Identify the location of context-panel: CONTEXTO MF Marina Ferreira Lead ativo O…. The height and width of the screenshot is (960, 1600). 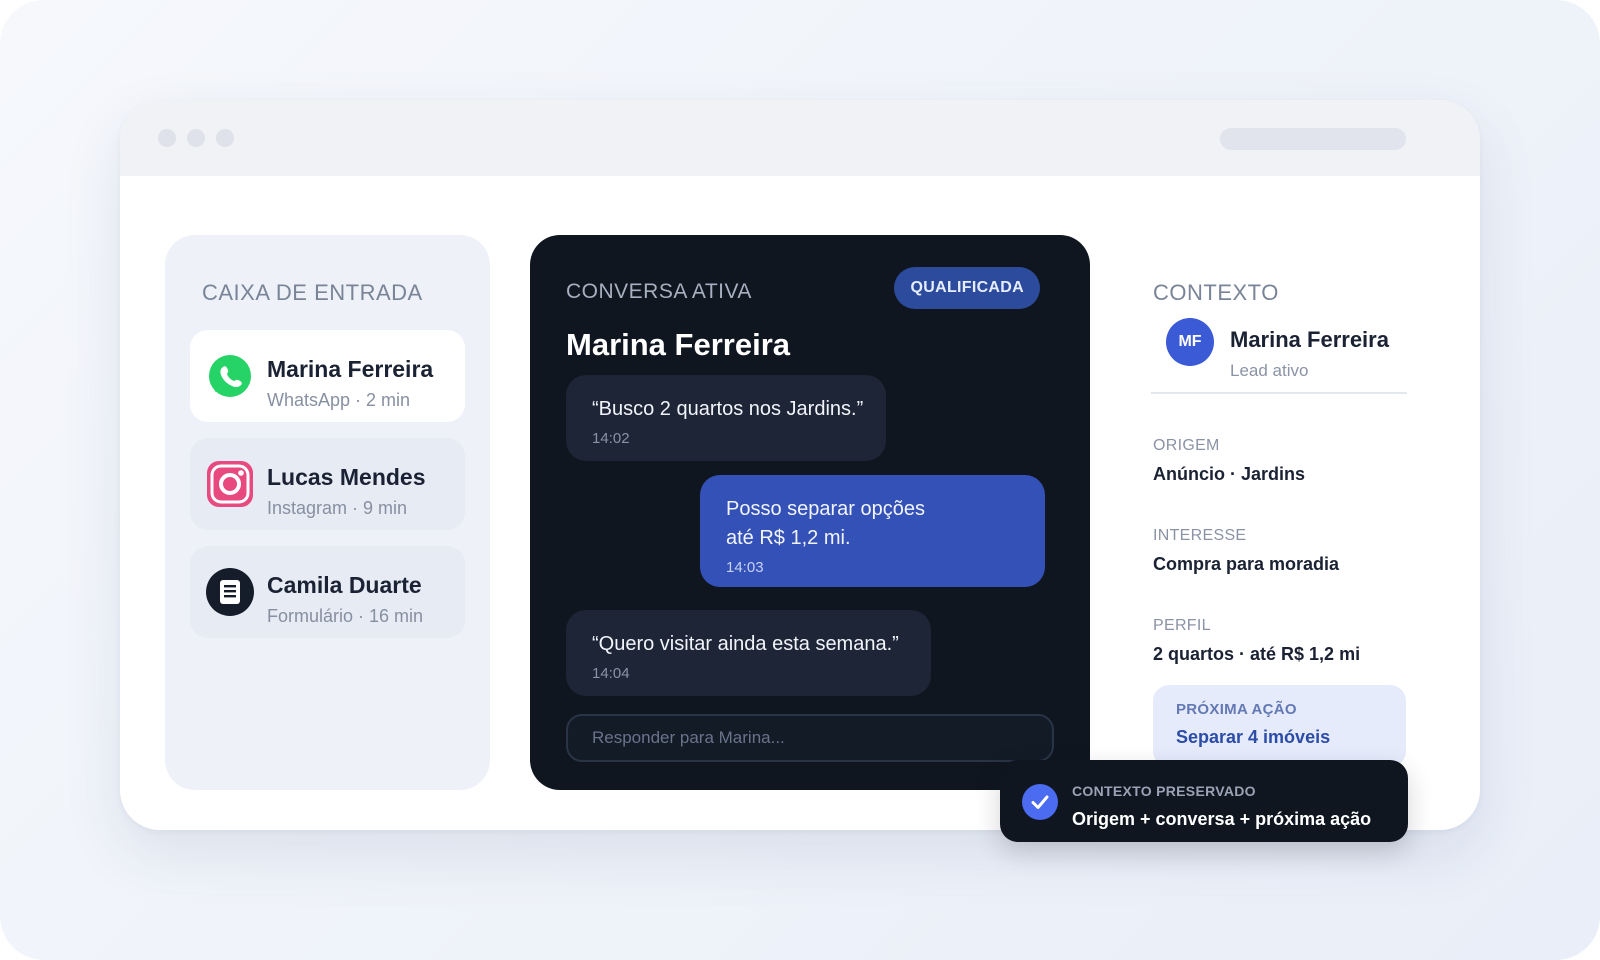
(1281, 505).